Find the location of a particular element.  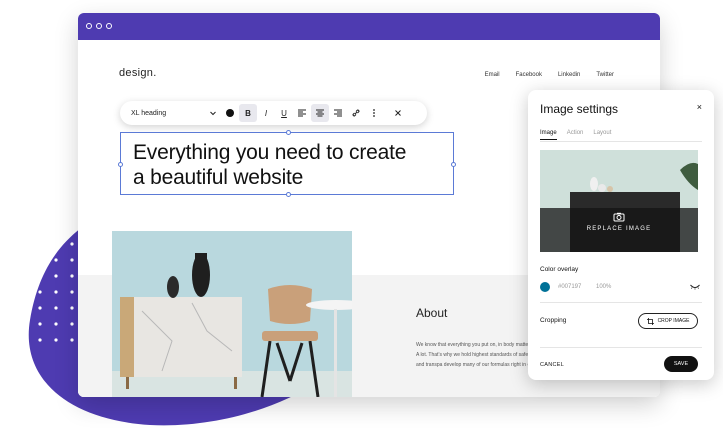

align-center-icon is located at coordinates (320, 113).